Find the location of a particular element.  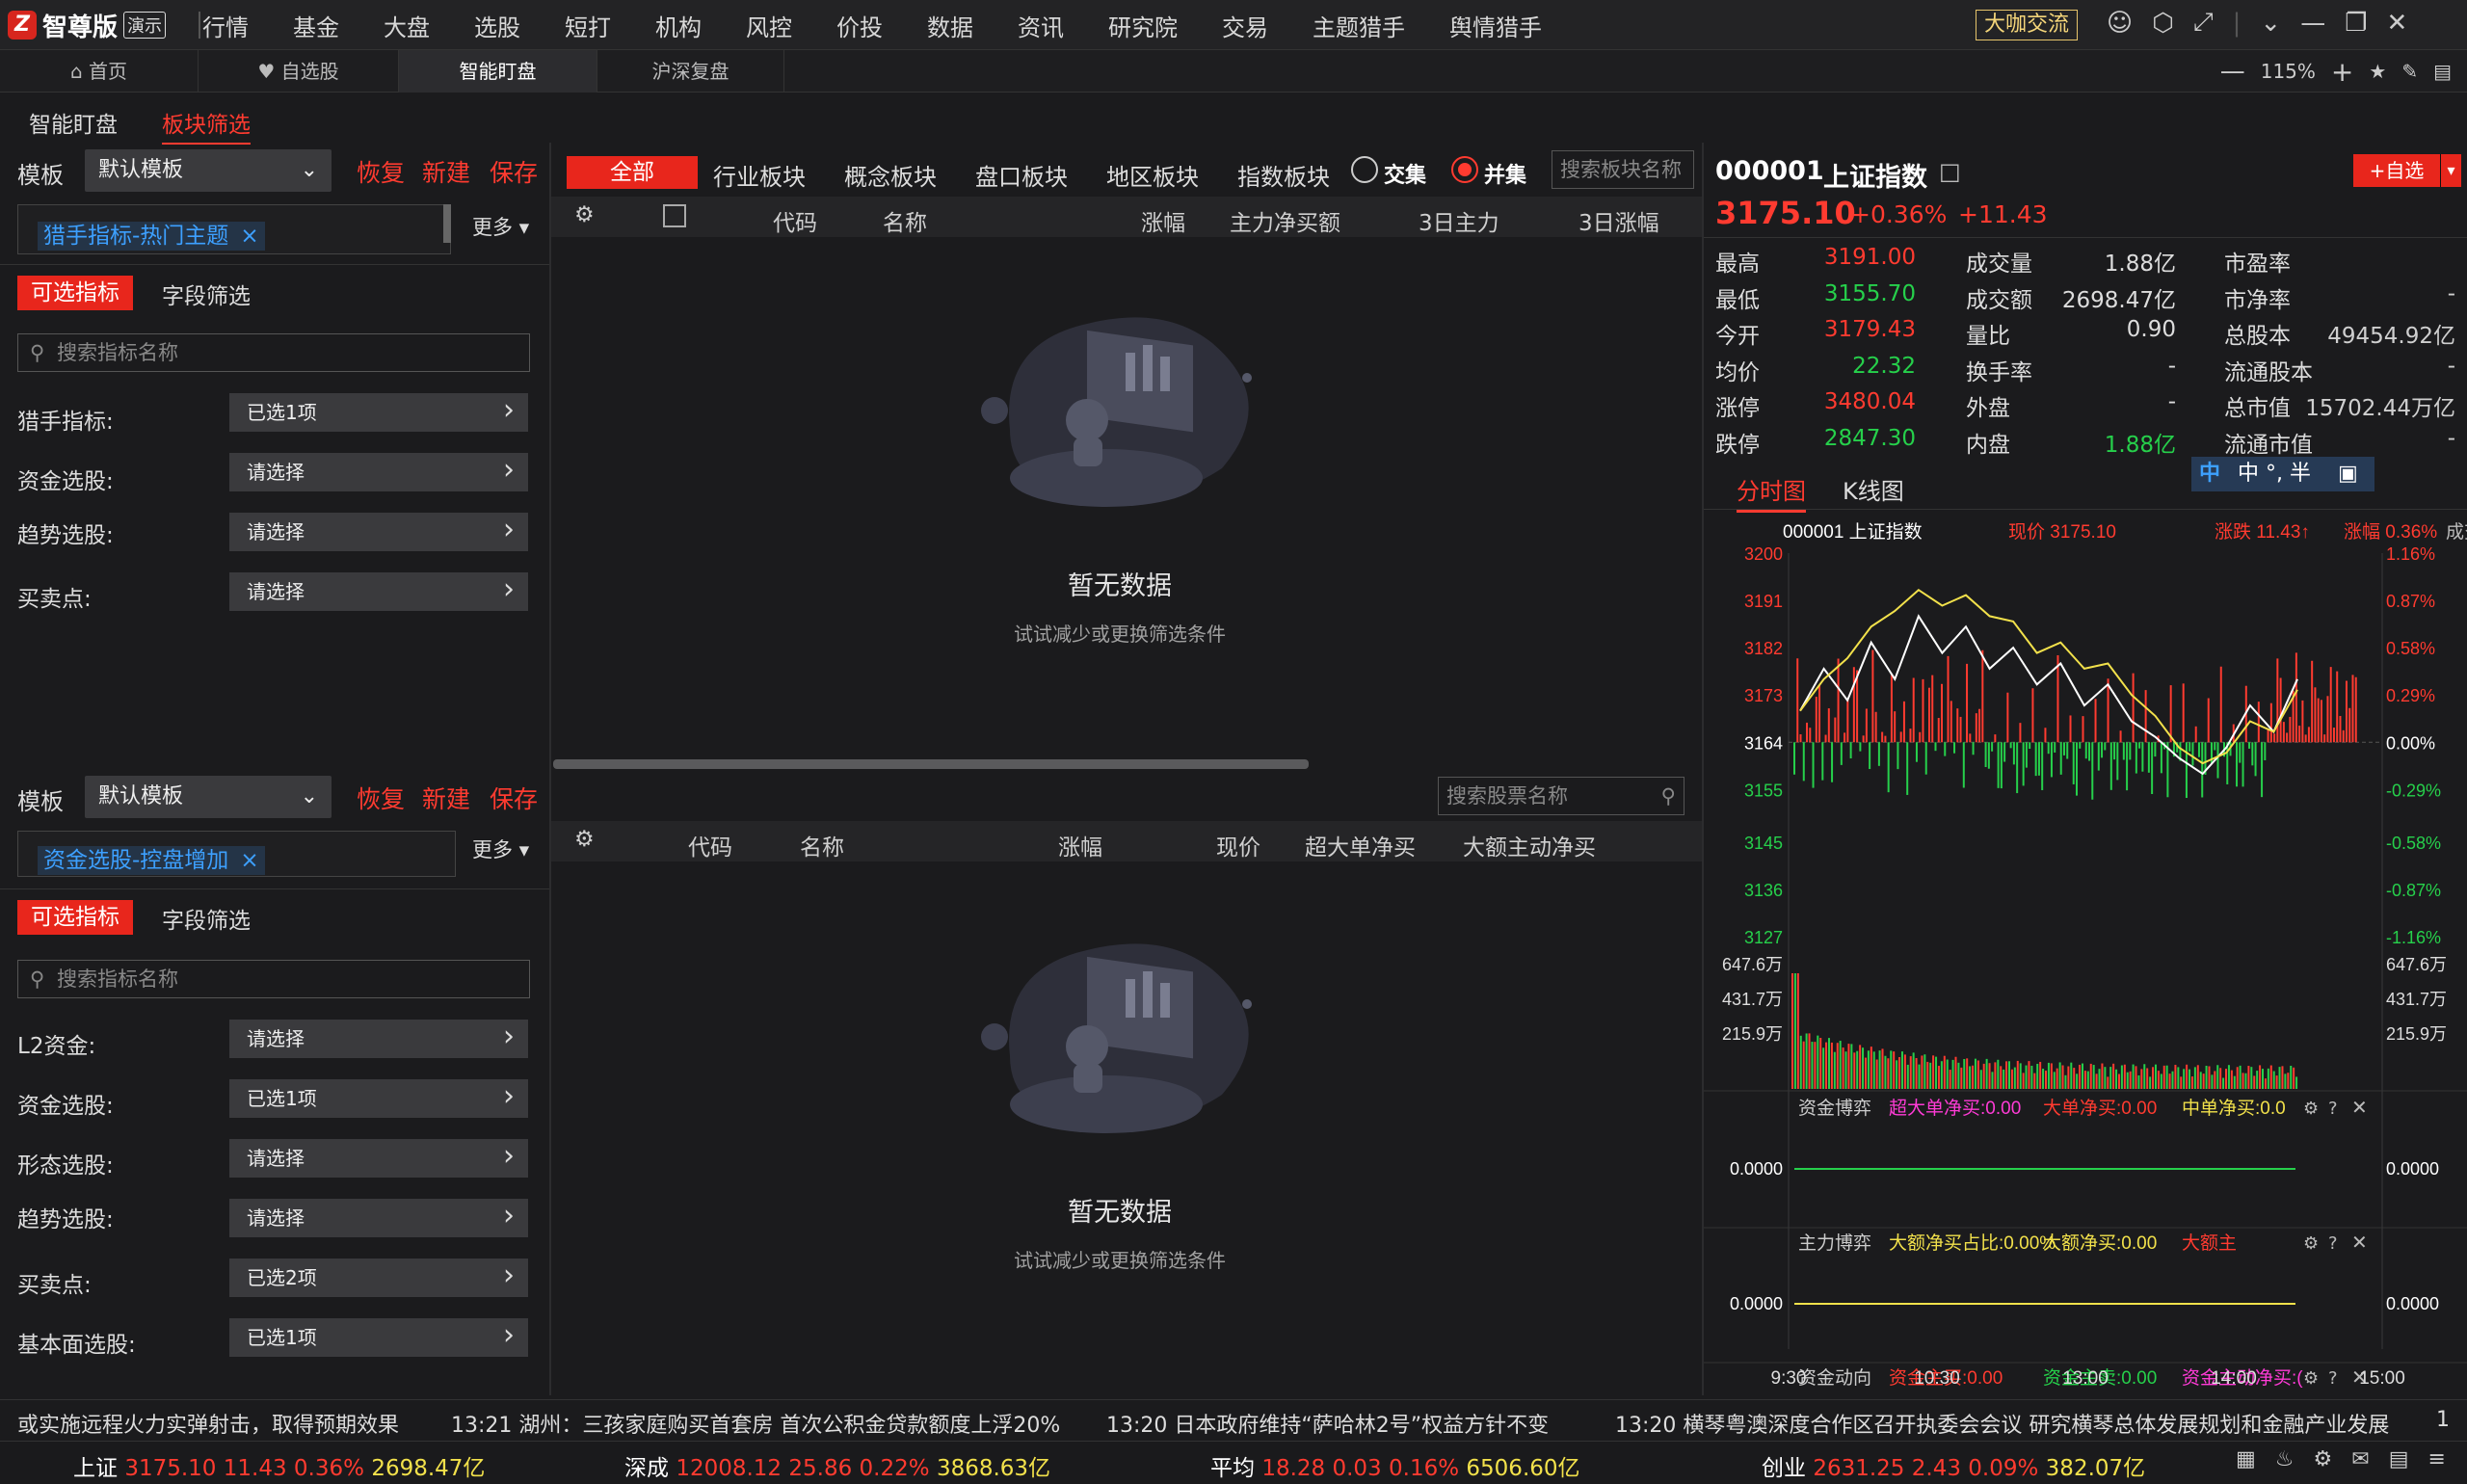

stock-search-input: 搜索股票名称 ⚲ is located at coordinates (1561, 796).